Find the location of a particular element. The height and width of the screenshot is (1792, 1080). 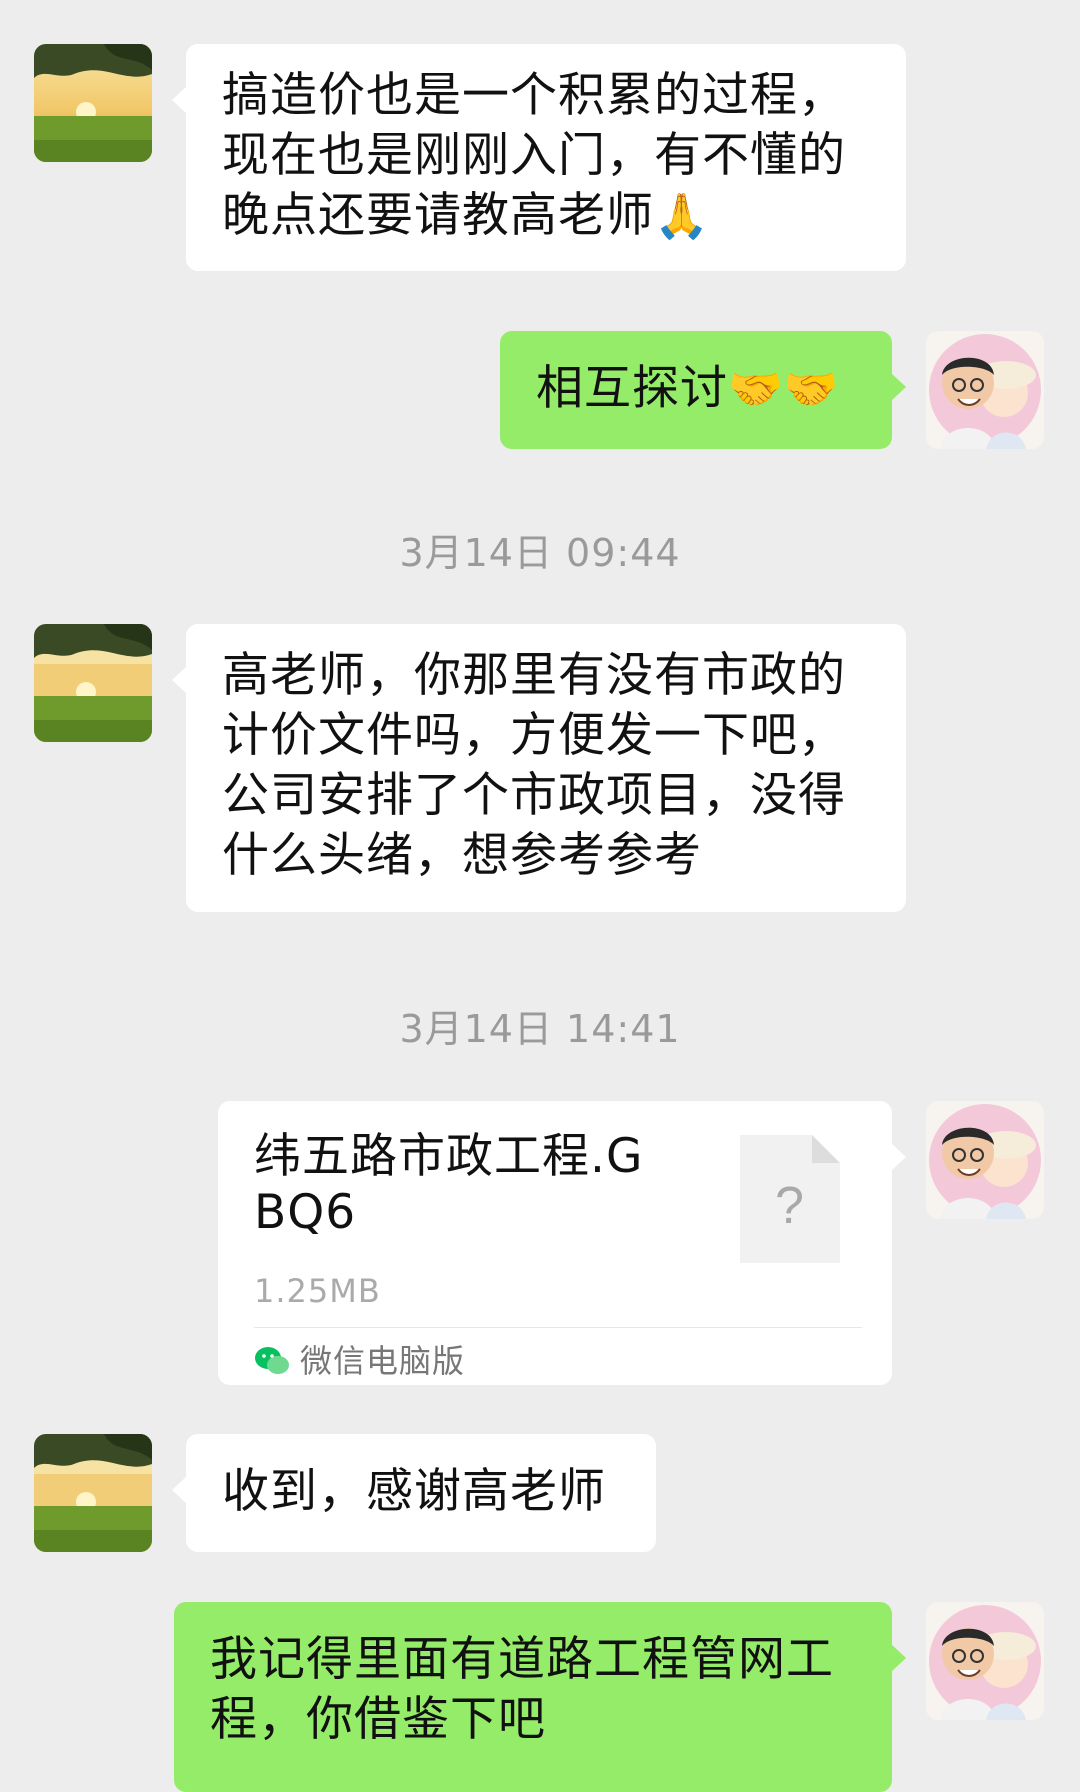

message-bubble-outgoing: 我记得里面有道路工程管网工程，你借鉴下吧 is located at coordinates (540, 1697).